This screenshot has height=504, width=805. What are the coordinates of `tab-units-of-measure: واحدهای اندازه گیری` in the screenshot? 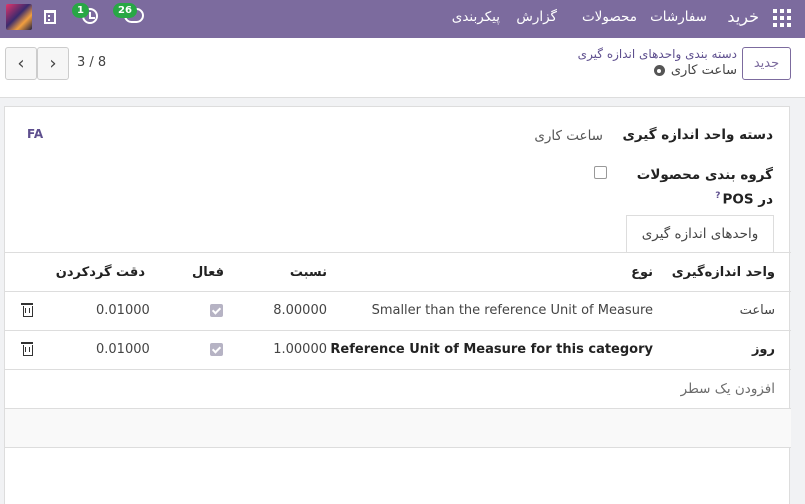 It's located at (700, 234).